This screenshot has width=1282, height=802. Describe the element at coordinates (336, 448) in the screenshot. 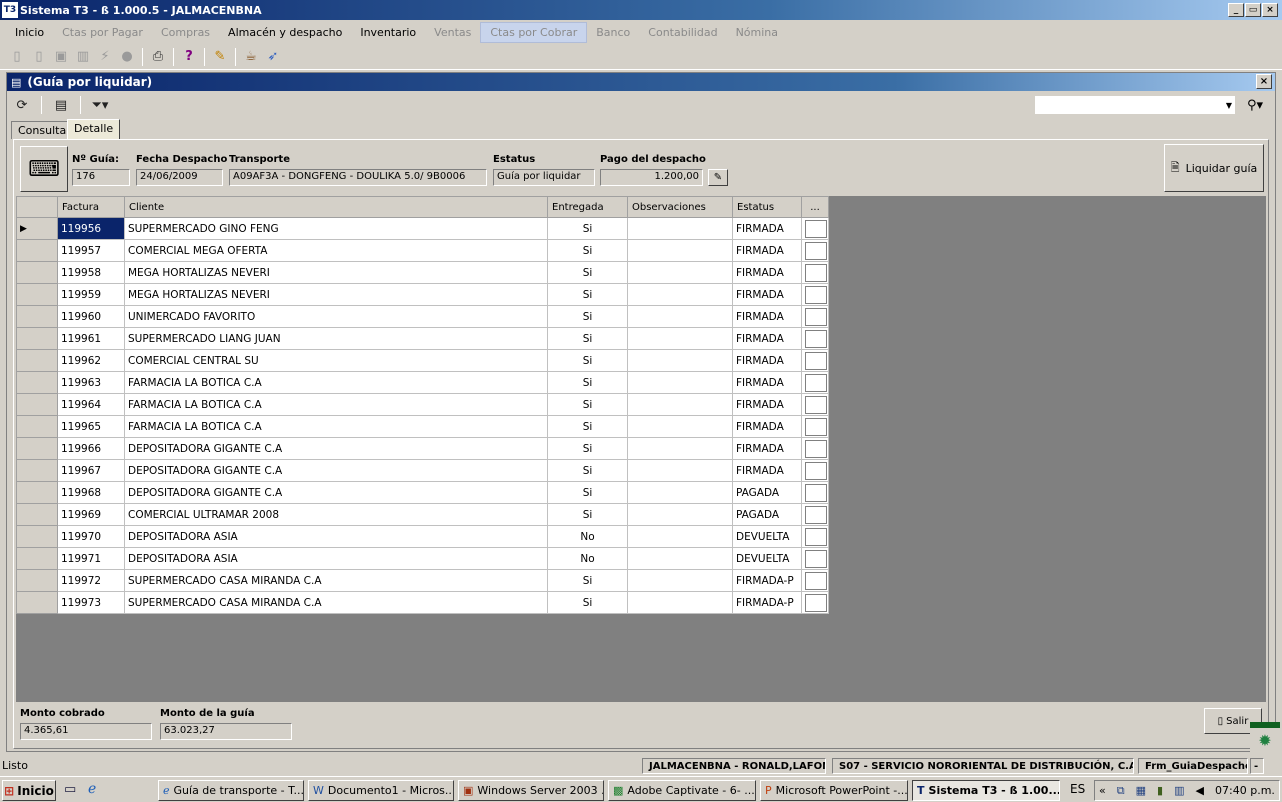

I see `cell-cliente: DEPOSITADORA GIGANTE C.A` at that location.